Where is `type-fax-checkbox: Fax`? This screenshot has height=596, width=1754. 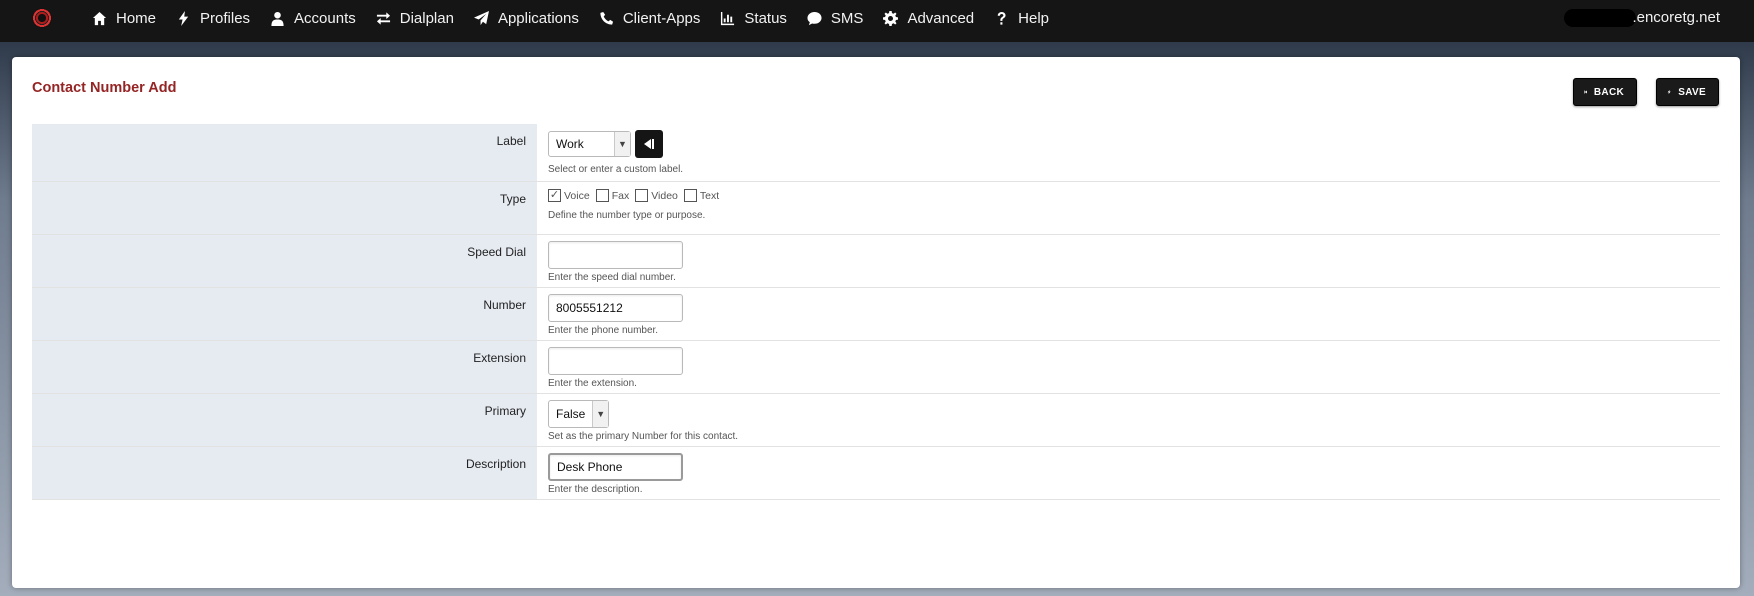
type-fax-checkbox: Fax is located at coordinates (612, 195).